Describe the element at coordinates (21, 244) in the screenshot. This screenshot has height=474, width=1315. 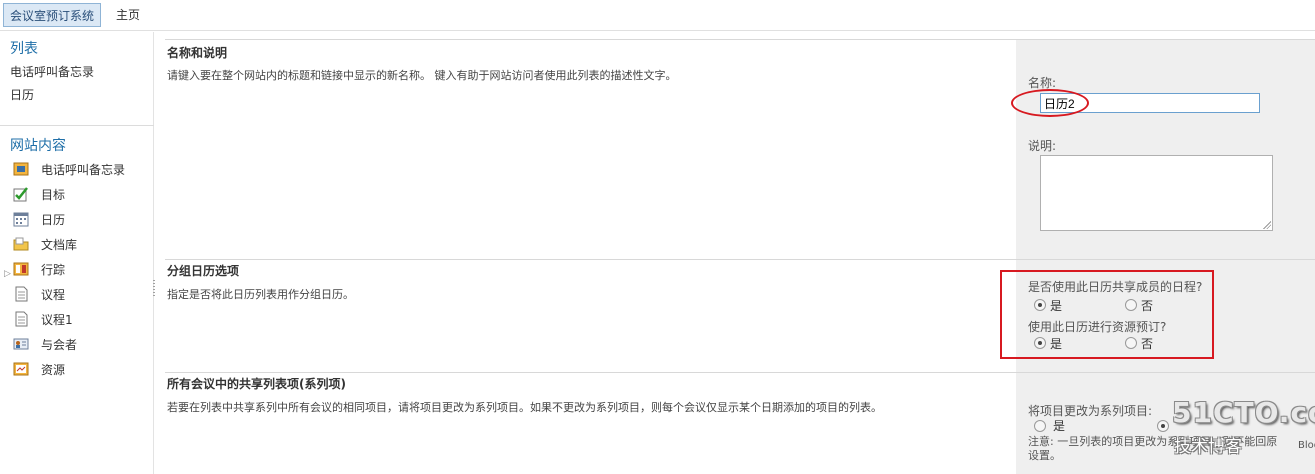
I see `folder-icon` at that location.